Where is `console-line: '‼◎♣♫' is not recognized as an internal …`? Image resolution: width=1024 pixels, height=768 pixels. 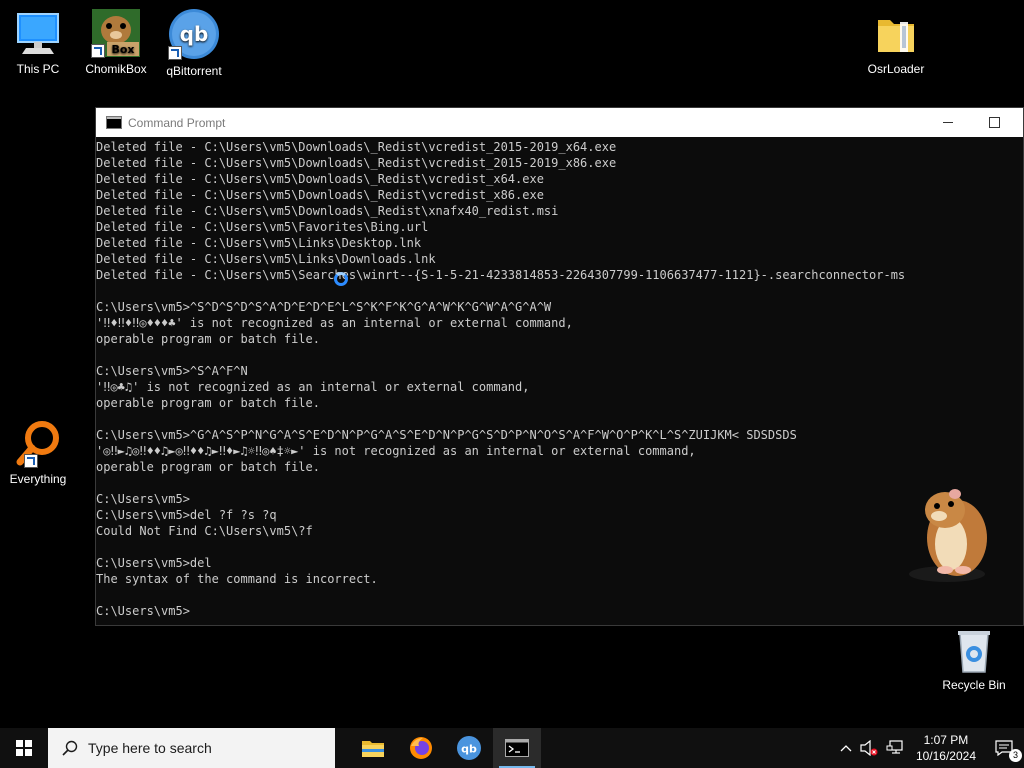
console-line: '‼◎♣♫' is not recognized as an internal … is located at coordinates (313, 387).